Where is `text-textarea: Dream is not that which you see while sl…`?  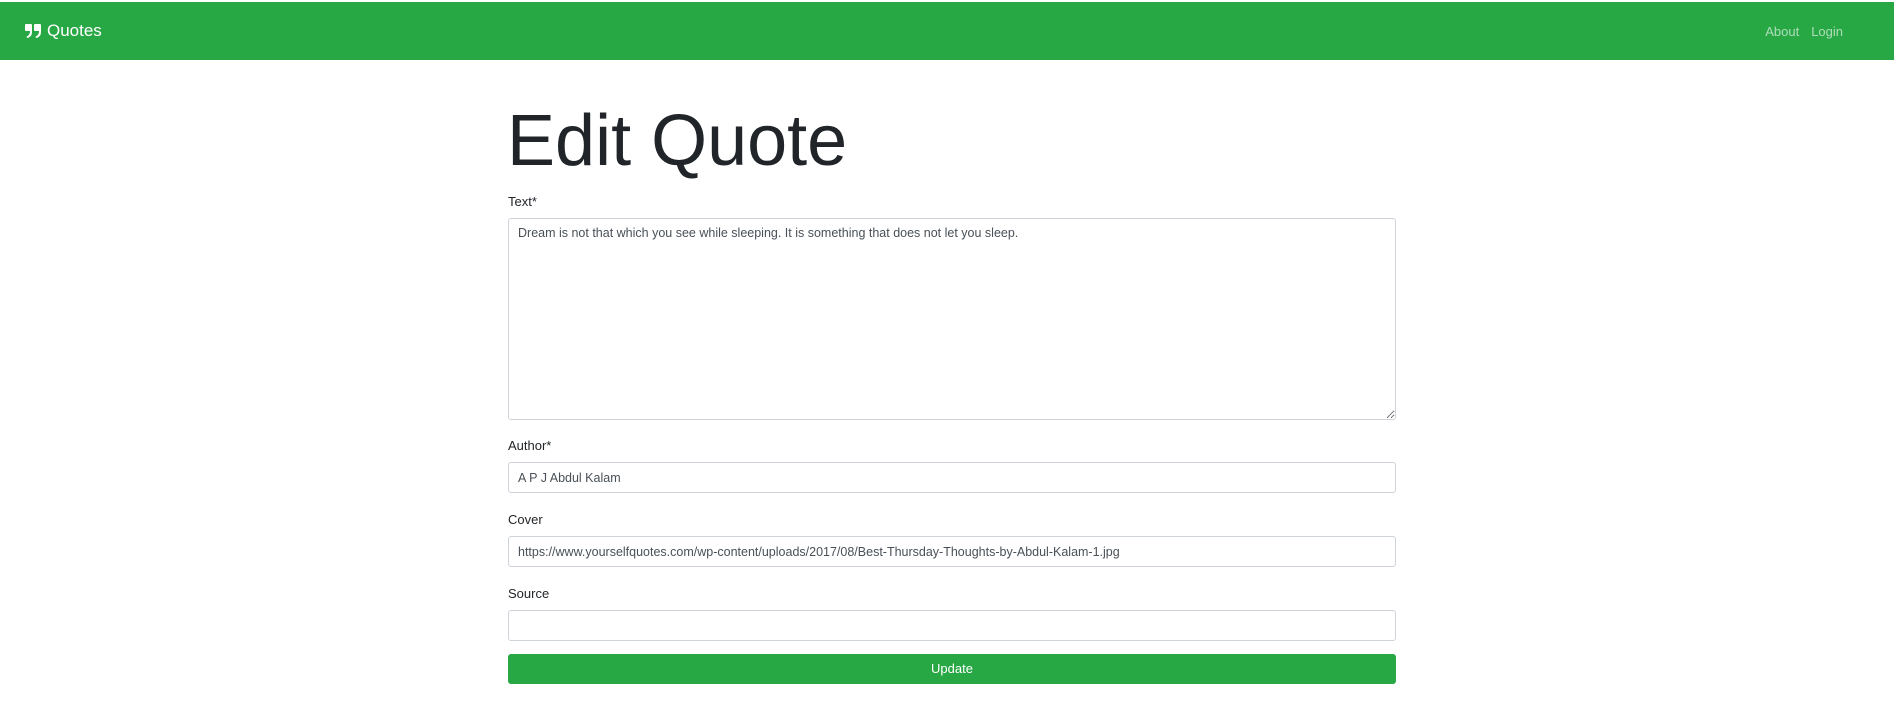 text-textarea: Dream is not that which you see while sl… is located at coordinates (952, 319).